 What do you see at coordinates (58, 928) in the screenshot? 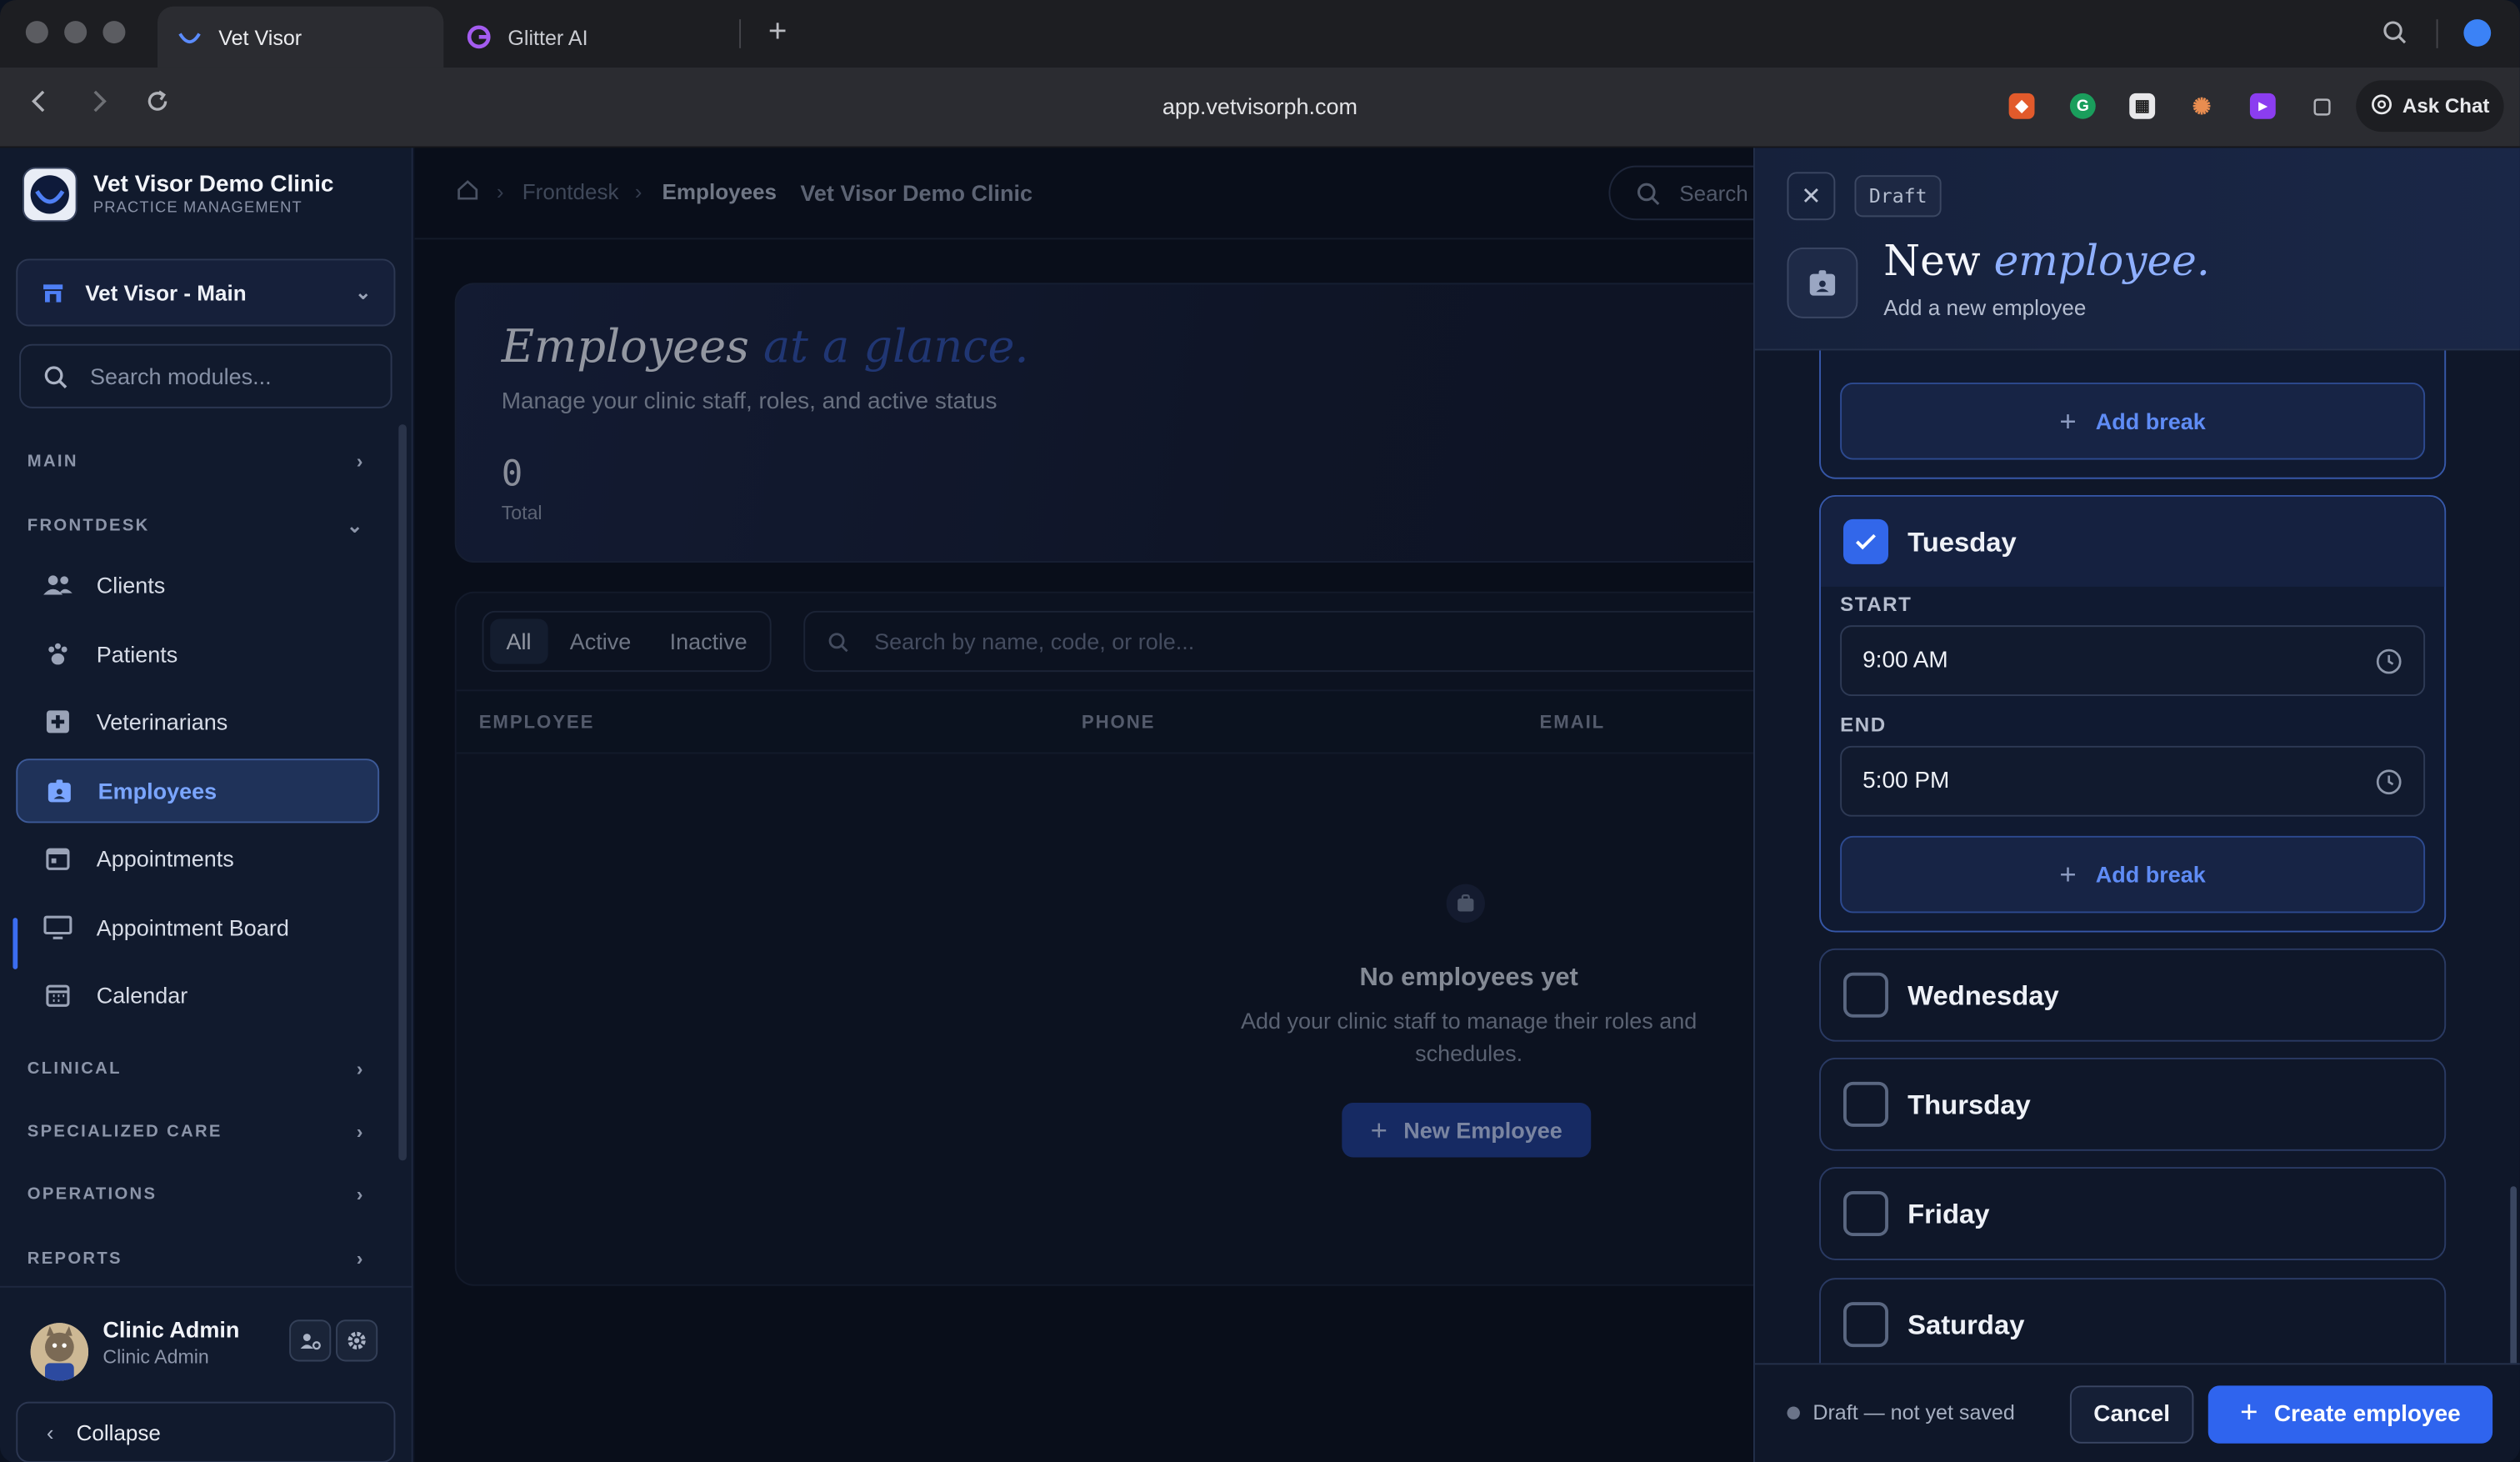
I see `monitor-icon` at bounding box center [58, 928].